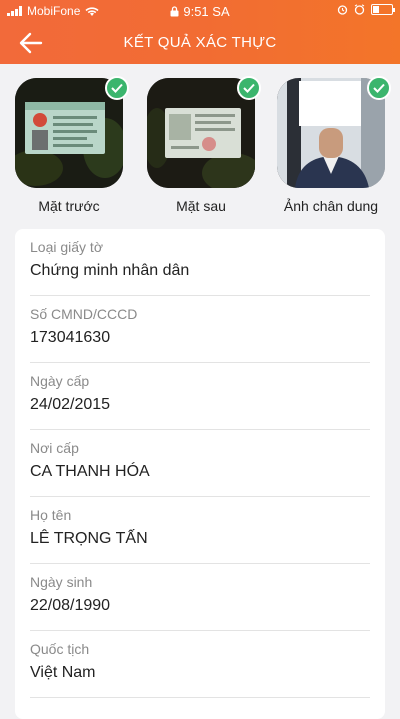  I want to click on field-id-number: Số CMND/CCCD 173041630, so click(200, 329).